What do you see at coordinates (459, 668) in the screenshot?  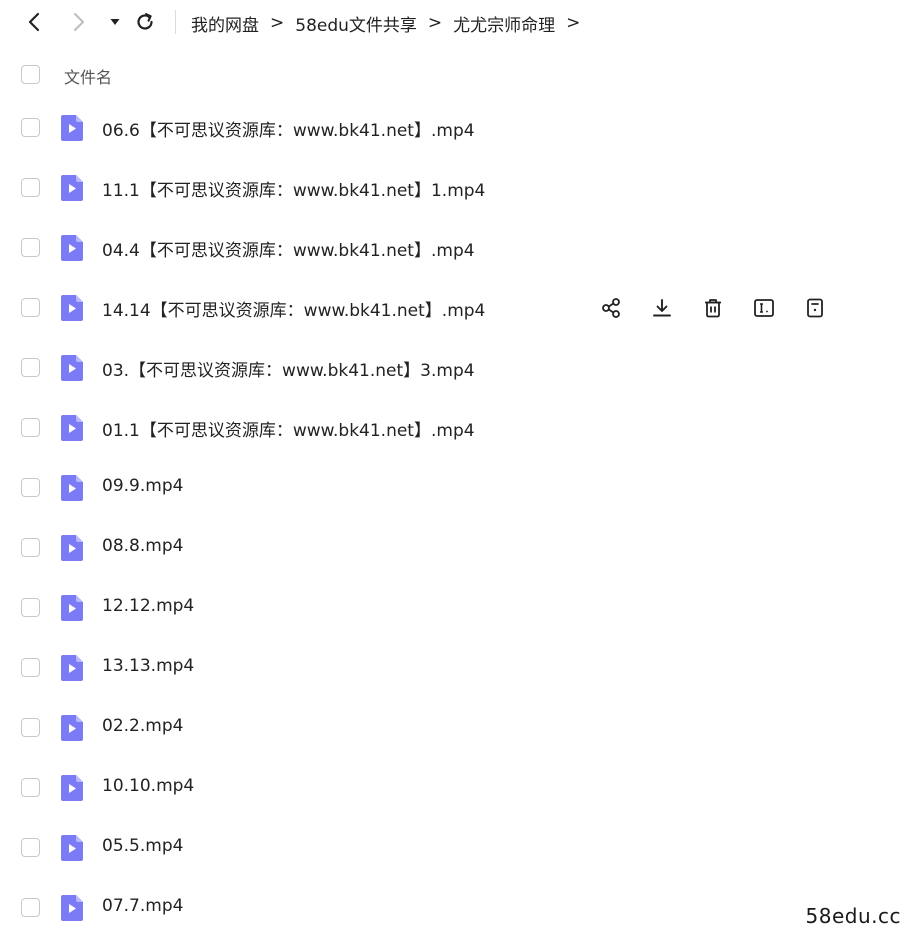 I see `file-row: 13.13.mp4` at bounding box center [459, 668].